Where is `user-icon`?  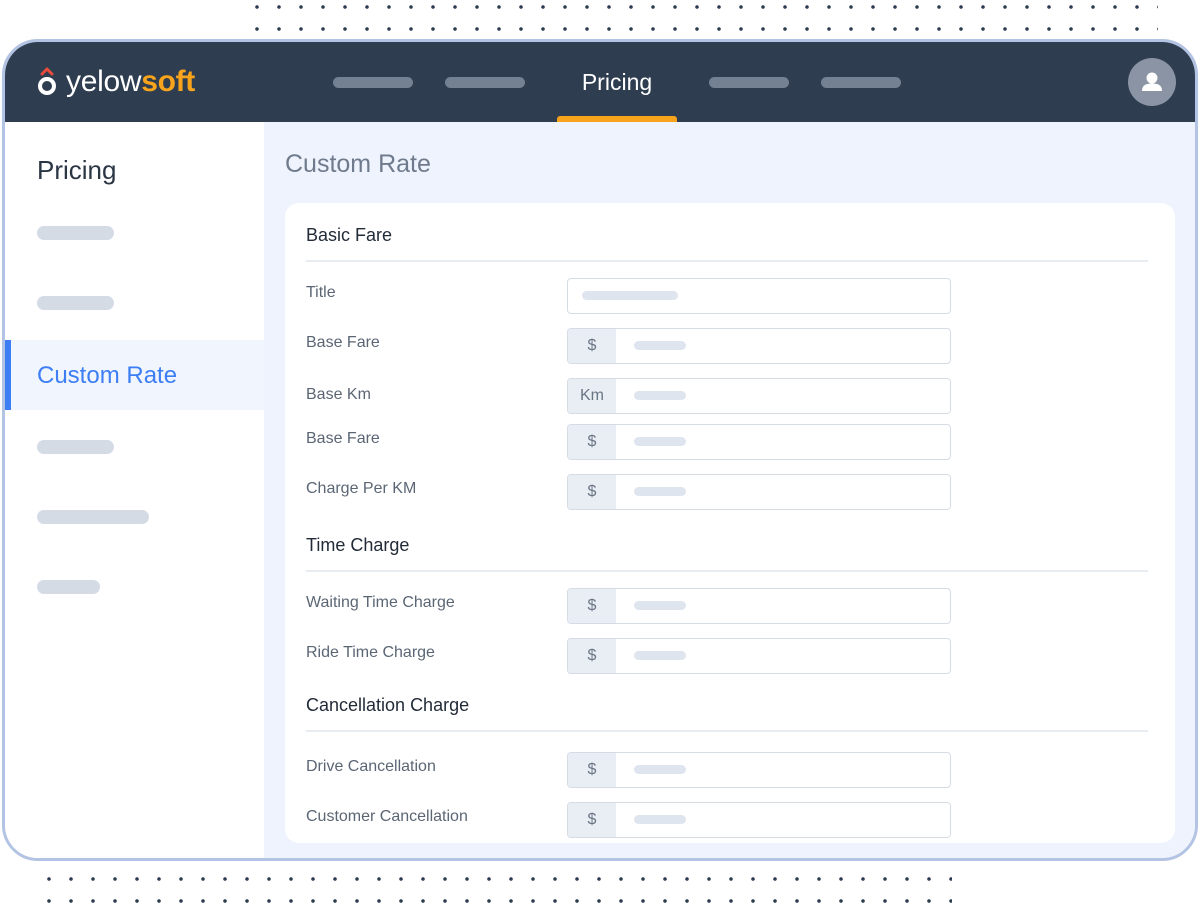
user-icon is located at coordinates (1152, 81).